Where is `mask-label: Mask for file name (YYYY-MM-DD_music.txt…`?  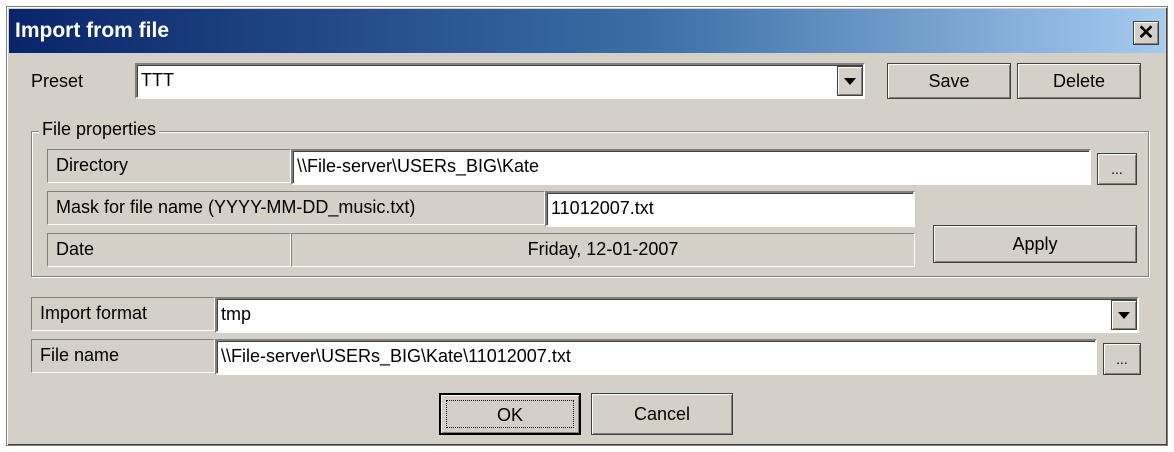
mask-label: Mask for file name (YYYY-MM-DD_music.txt… is located at coordinates (296, 208).